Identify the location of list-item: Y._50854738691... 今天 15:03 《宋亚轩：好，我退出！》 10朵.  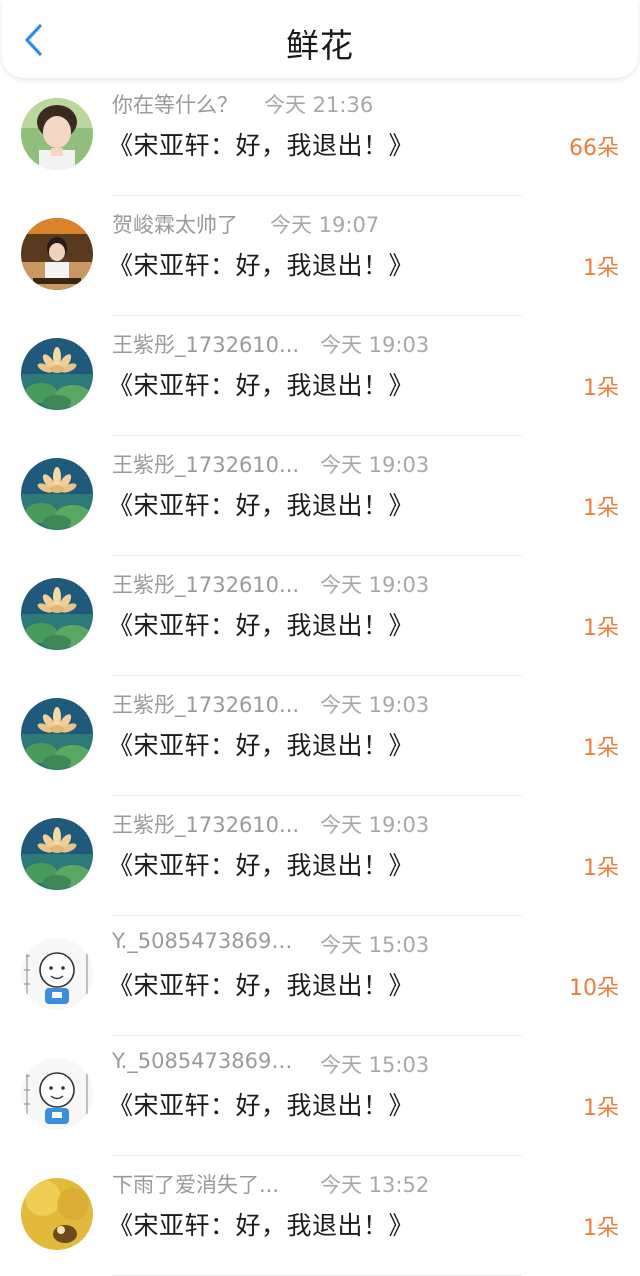
(320, 976).